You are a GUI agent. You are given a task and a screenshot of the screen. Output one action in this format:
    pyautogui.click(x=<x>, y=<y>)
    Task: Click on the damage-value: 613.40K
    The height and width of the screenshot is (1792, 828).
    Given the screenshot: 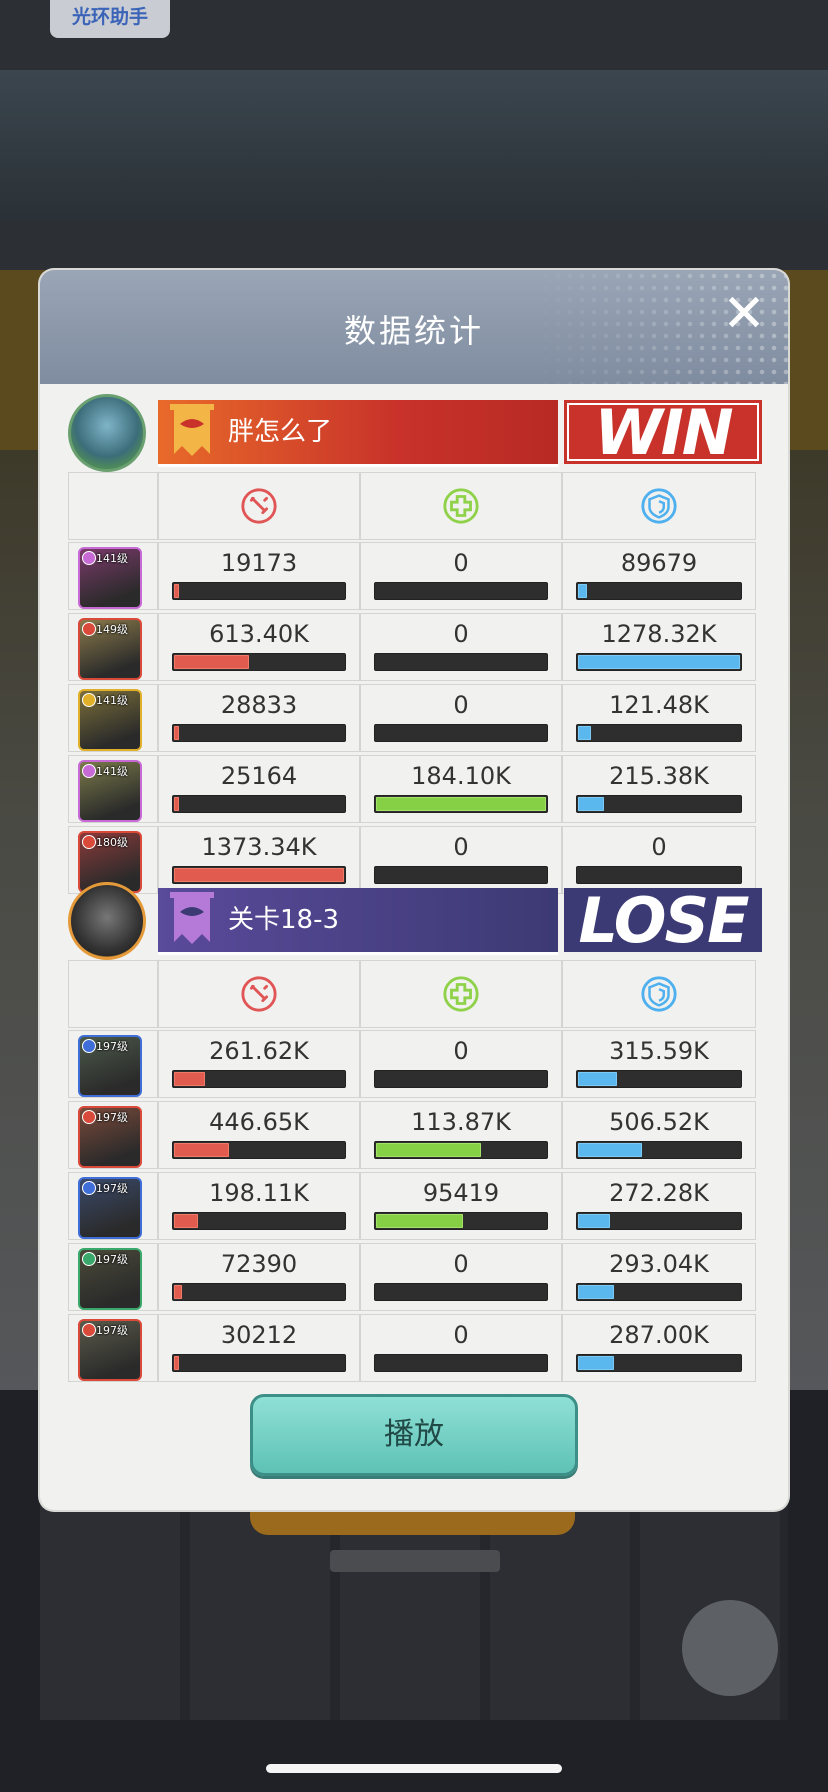 What is the action you would take?
    pyautogui.click(x=259, y=634)
    